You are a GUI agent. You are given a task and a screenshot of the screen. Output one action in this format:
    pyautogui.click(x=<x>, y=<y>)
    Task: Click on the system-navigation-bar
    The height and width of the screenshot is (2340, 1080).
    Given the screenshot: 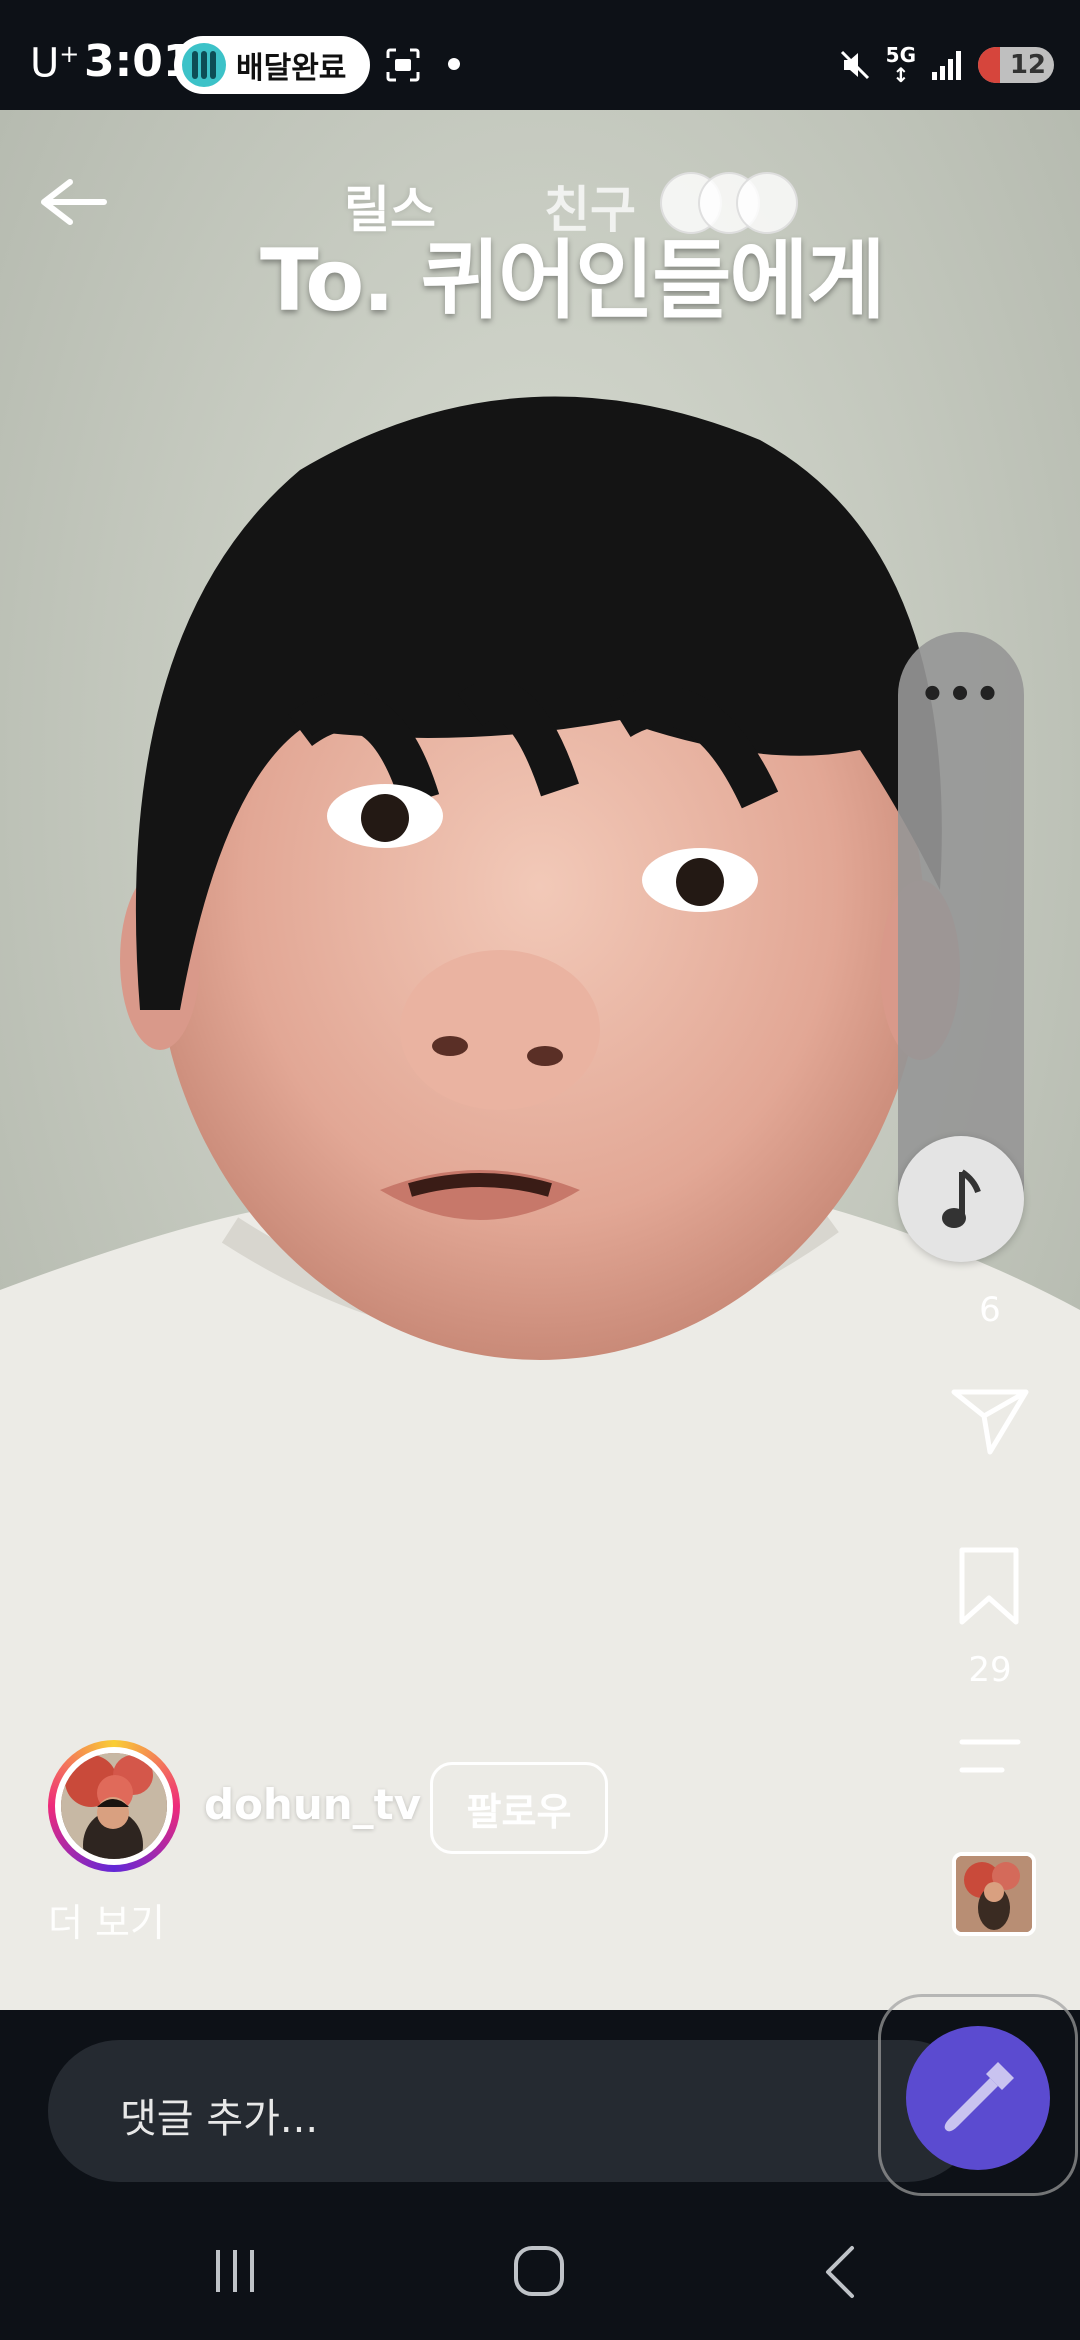 What is the action you would take?
    pyautogui.click(x=540, y=2270)
    